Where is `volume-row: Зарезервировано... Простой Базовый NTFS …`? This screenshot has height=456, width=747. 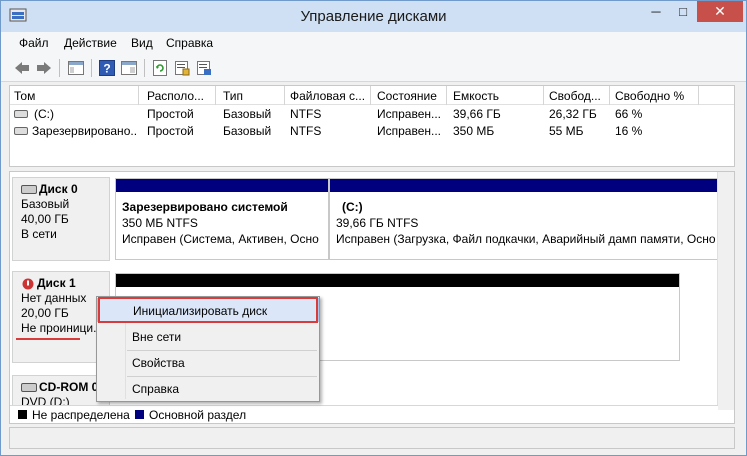
volume-row: Зарезервировано... Простой Базовый NTFS … is located at coordinates (372, 131).